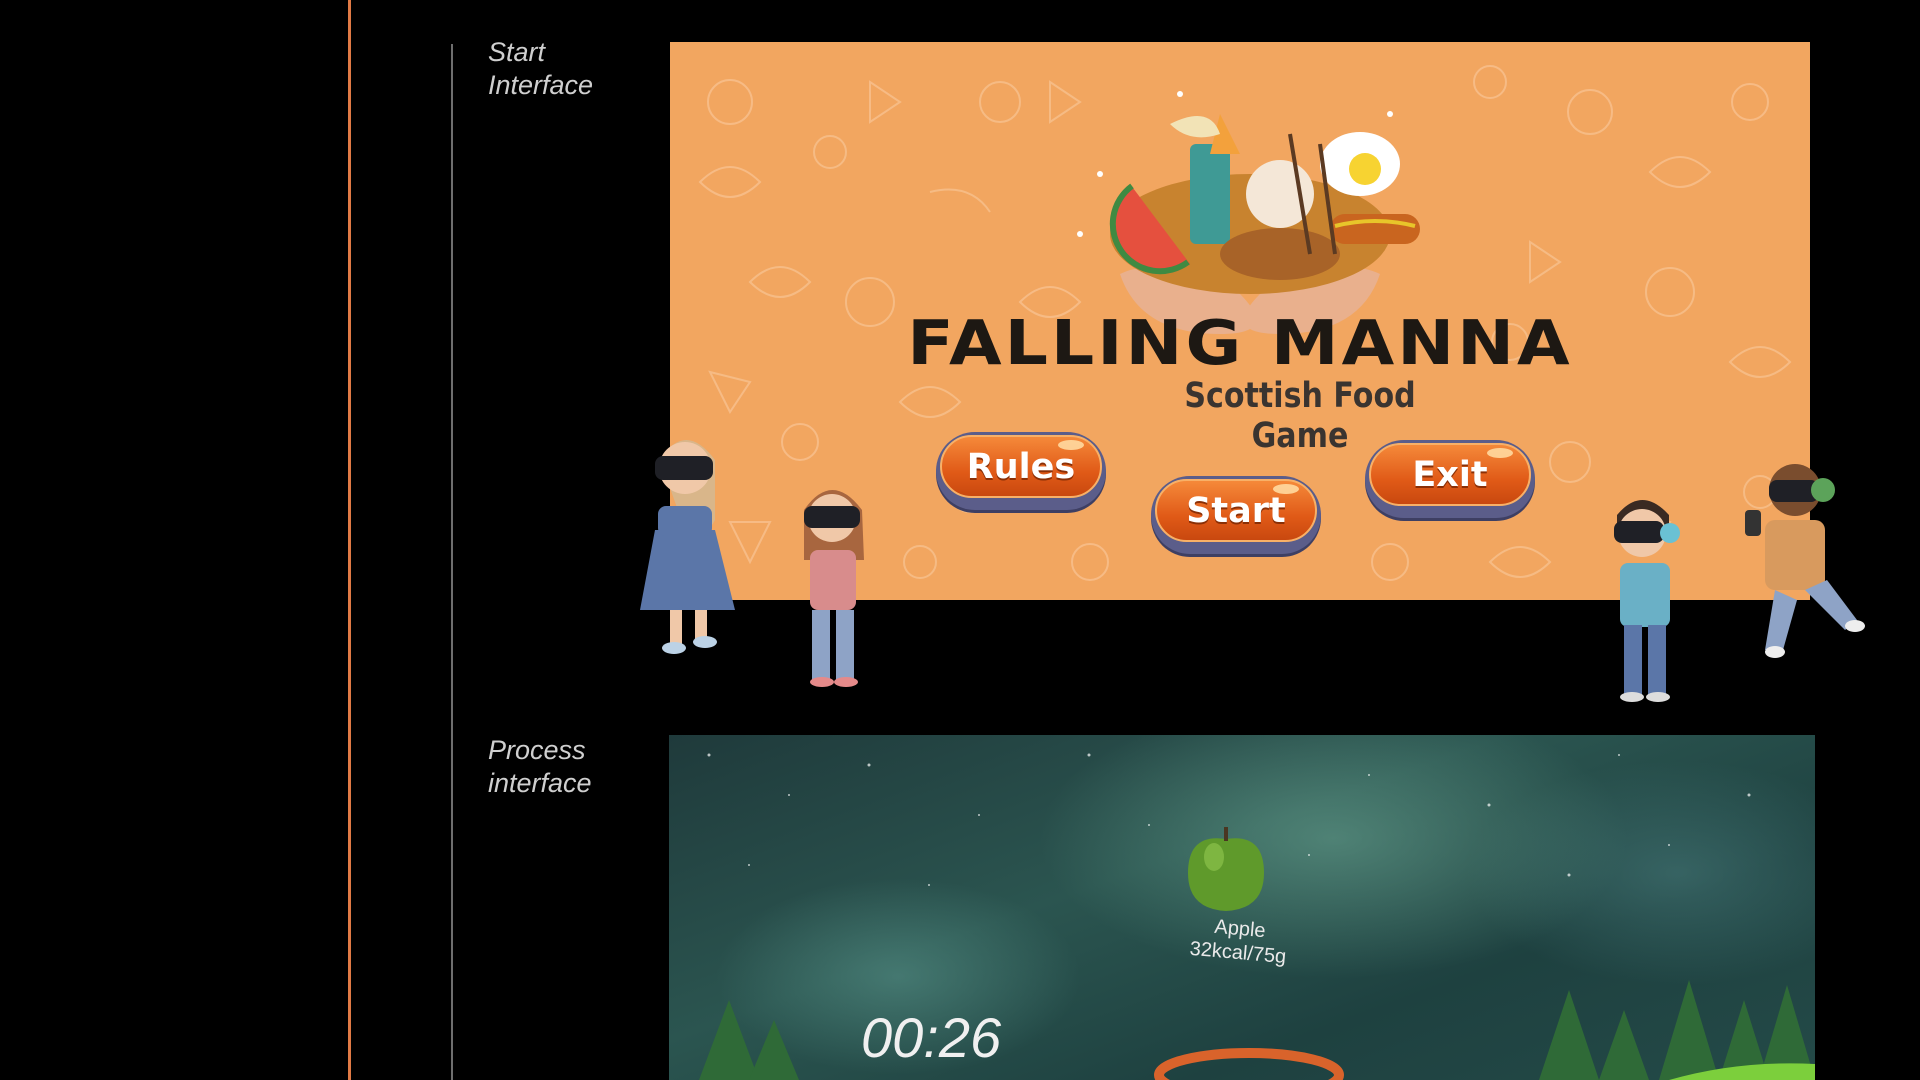 The height and width of the screenshot is (1080, 1920). What do you see at coordinates (931, 1037) in the screenshot?
I see `game-timer: 00:26` at bounding box center [931, 1037].